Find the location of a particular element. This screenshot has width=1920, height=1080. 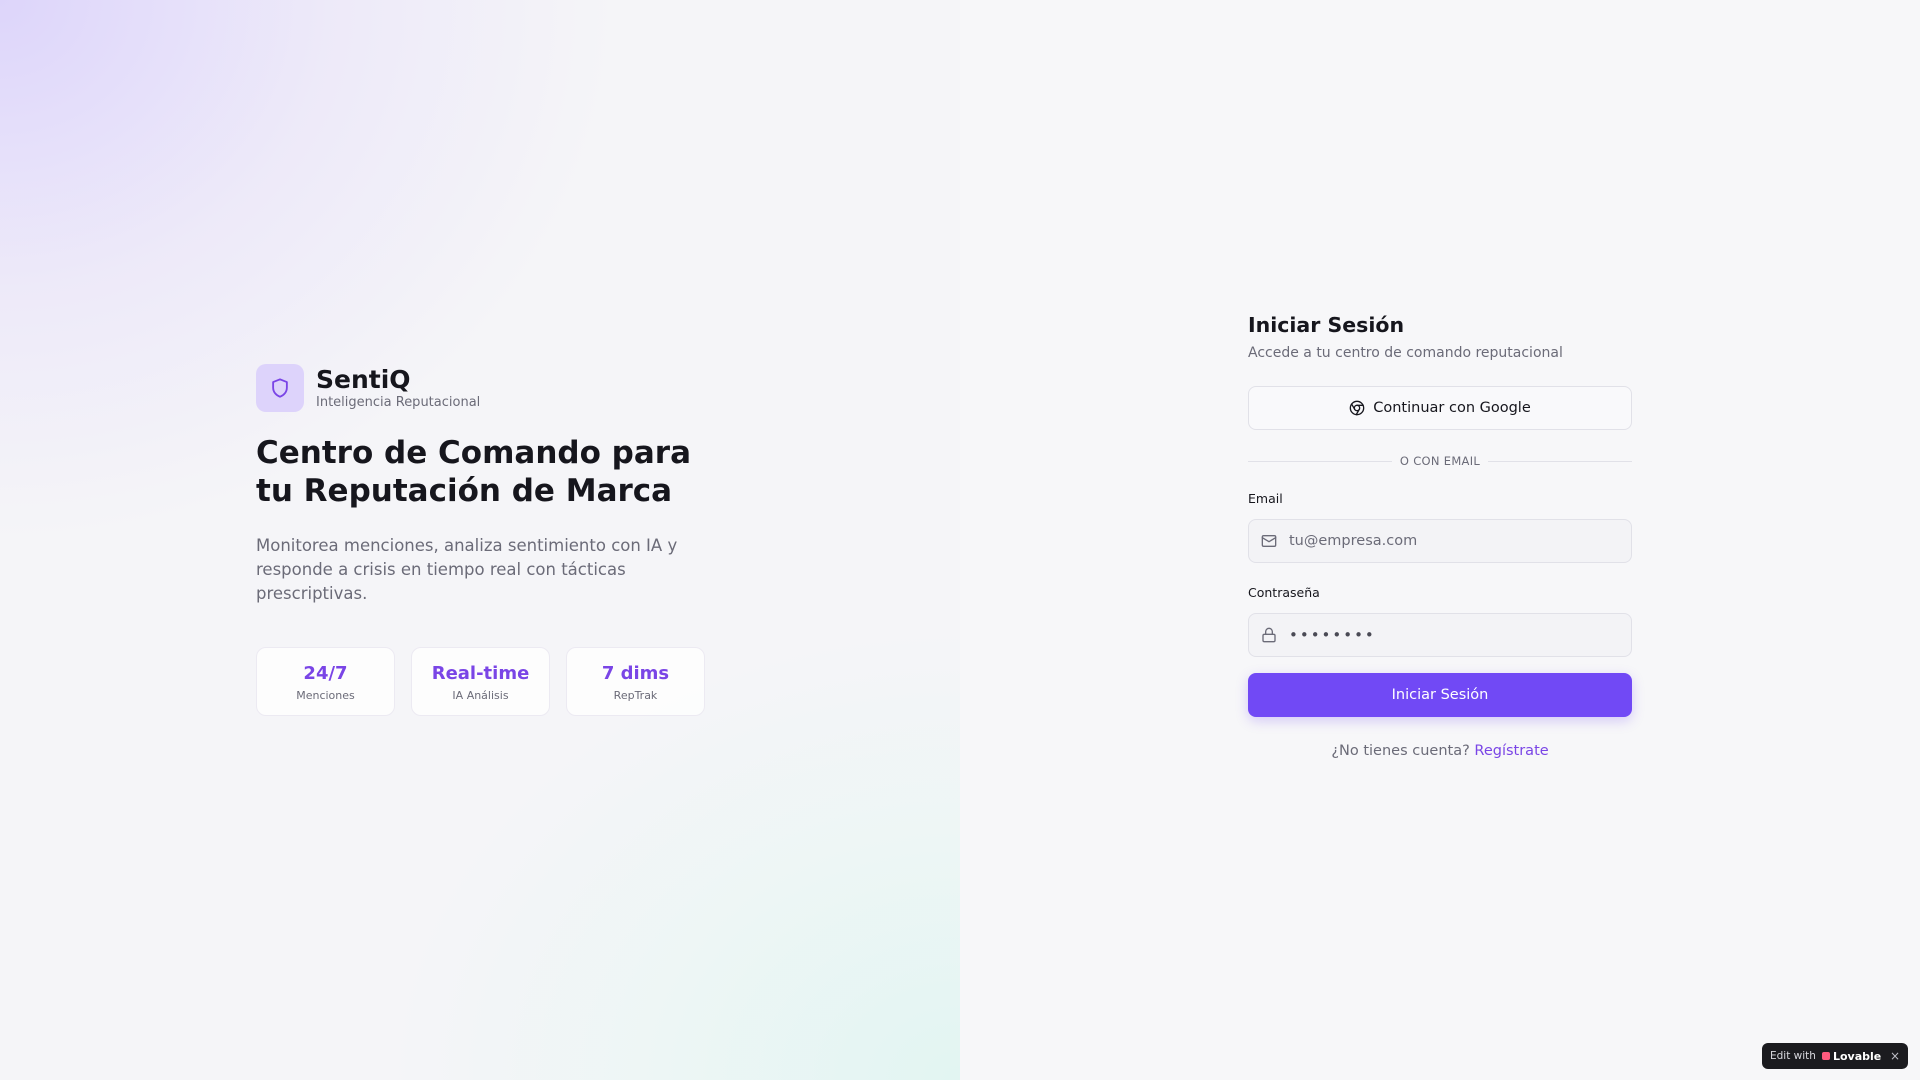

stat-label: RepTrak is located at coordinates (635, 695).